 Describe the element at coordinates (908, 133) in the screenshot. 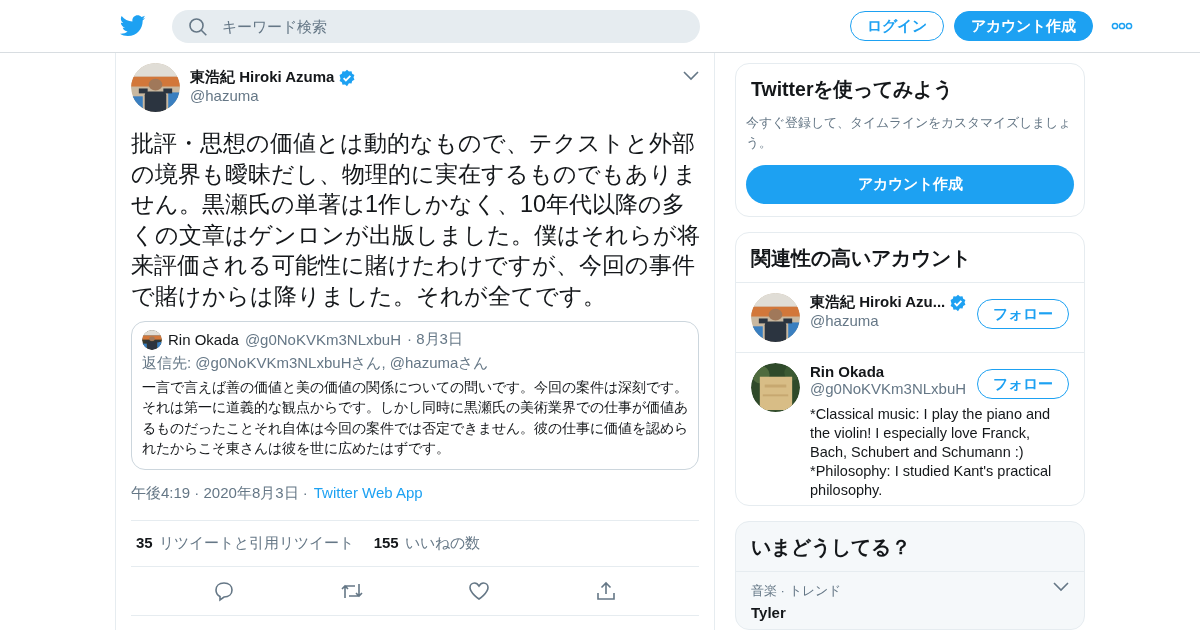

I see `card-text: 今すぐ登録して、タイムラインをカスタマイズしましょう。` at that location.